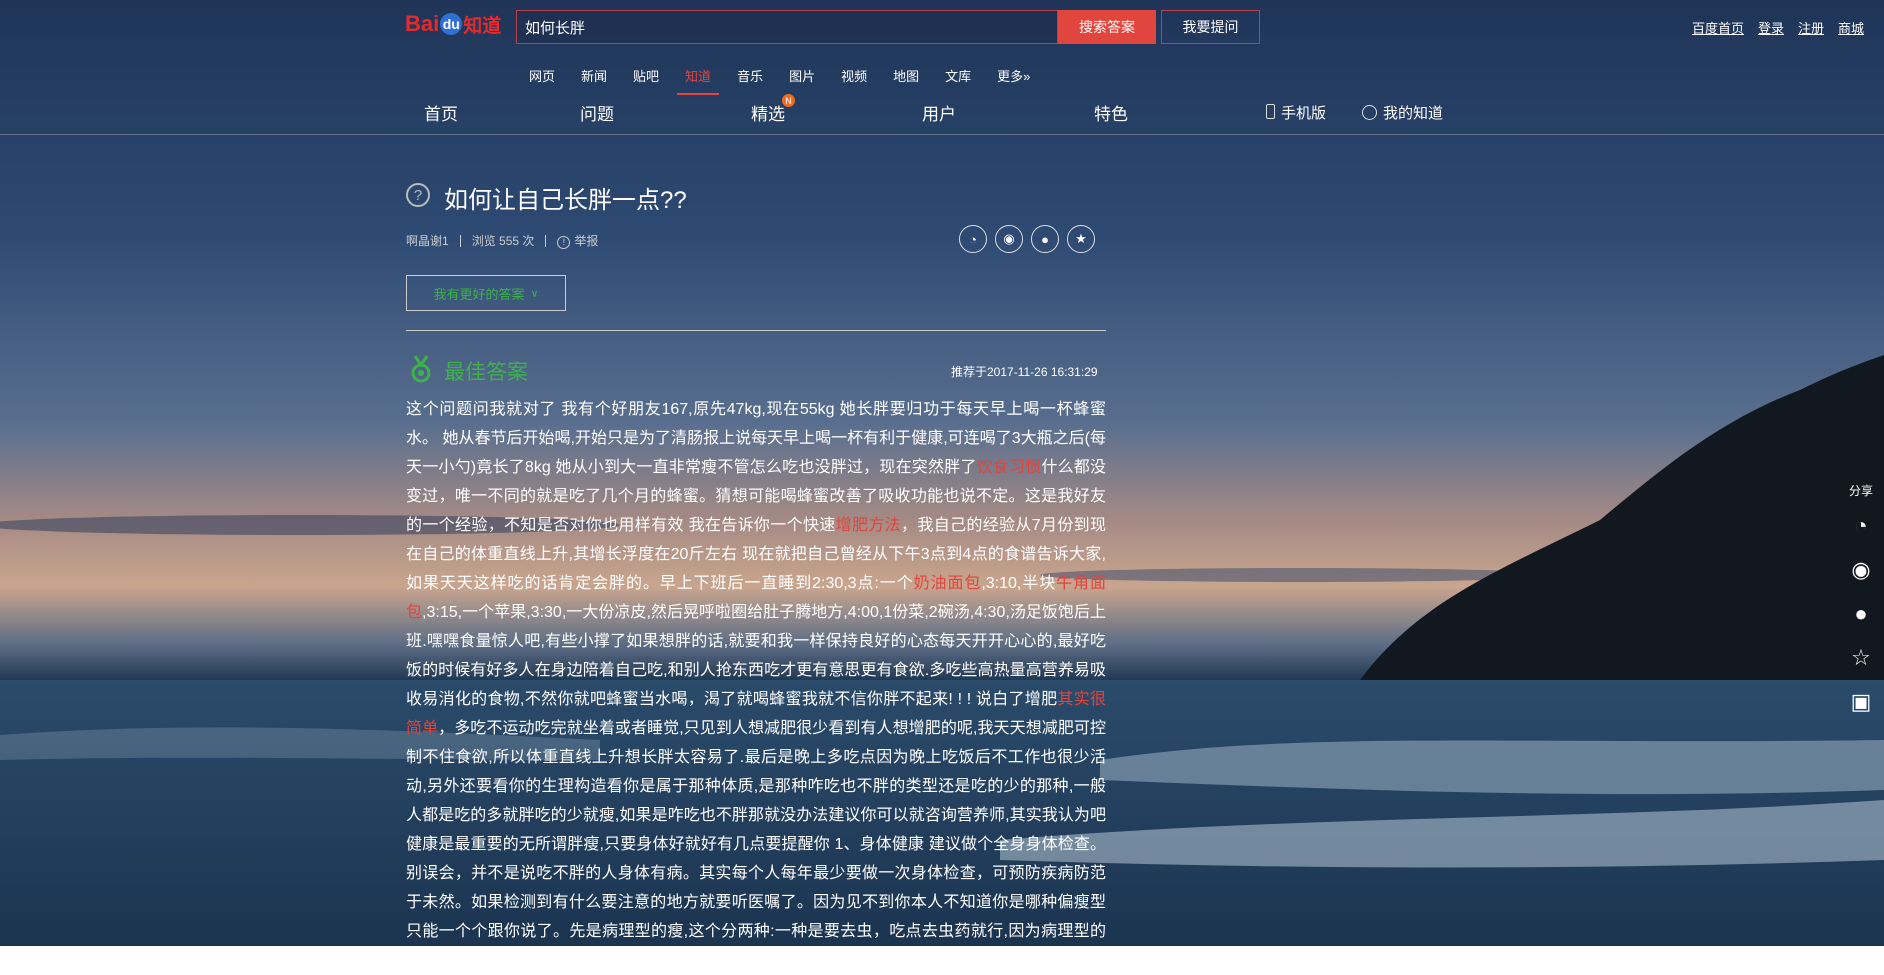  Describe the element at coordinates (868, 525) in the screenshot. I see `keyword-link: 增肥方法` at that location.